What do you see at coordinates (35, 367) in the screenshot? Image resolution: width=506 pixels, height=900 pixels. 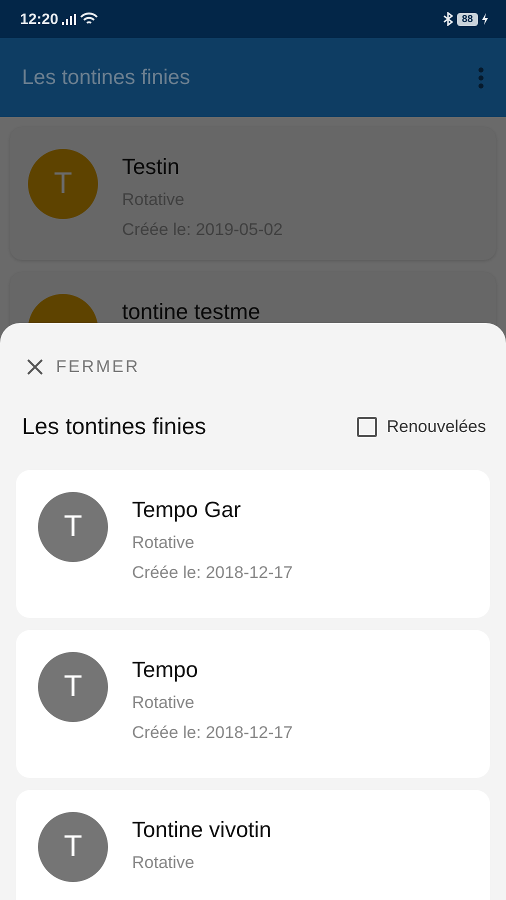 I see `close-icon` at bounding box center [35, 367].